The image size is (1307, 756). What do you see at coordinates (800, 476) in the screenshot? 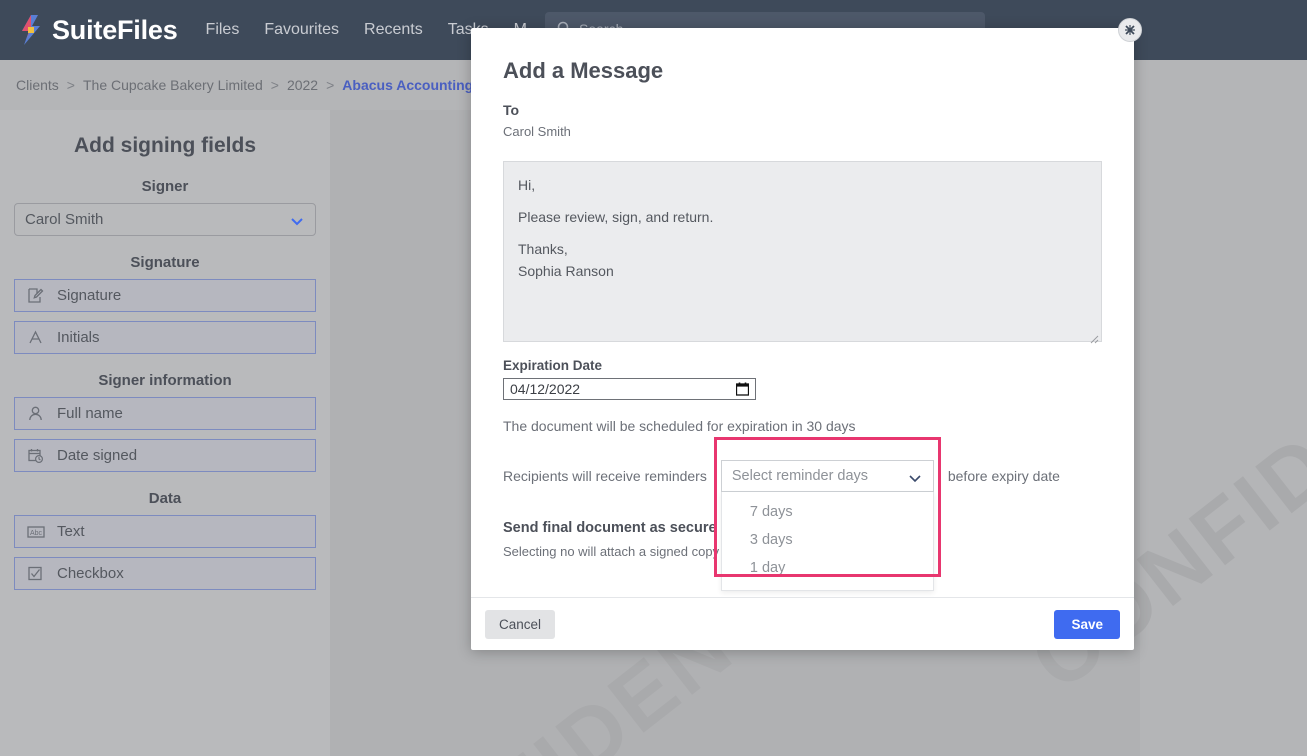
I see `reminder-days-selected-value: Select reminder days` at bounding box center [800, 476].